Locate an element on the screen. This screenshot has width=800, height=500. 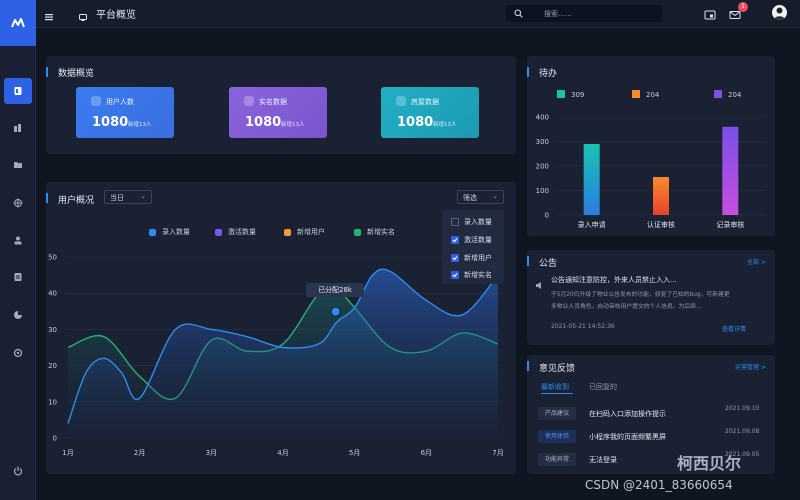
highlight-point is located at coordinates (335, 311).